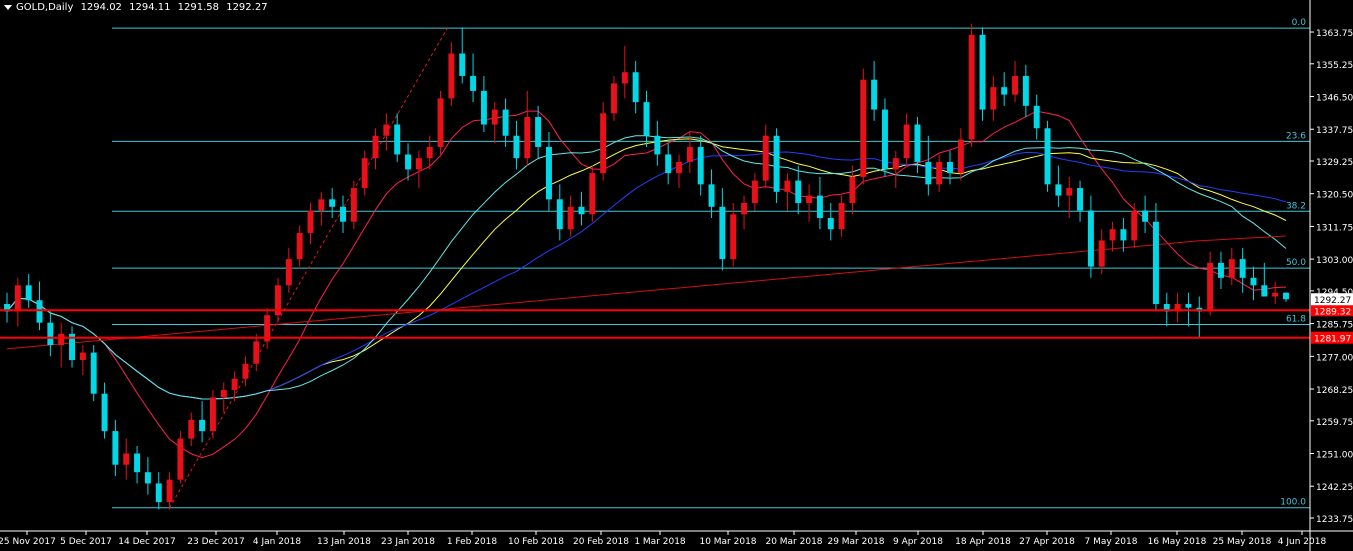 The image size is (1353, 551). What do you see at coordinates (727, 542) in the screenshot?
I see `time-tick-label: 10 Mar 2018` at bounding box center [727, 542].